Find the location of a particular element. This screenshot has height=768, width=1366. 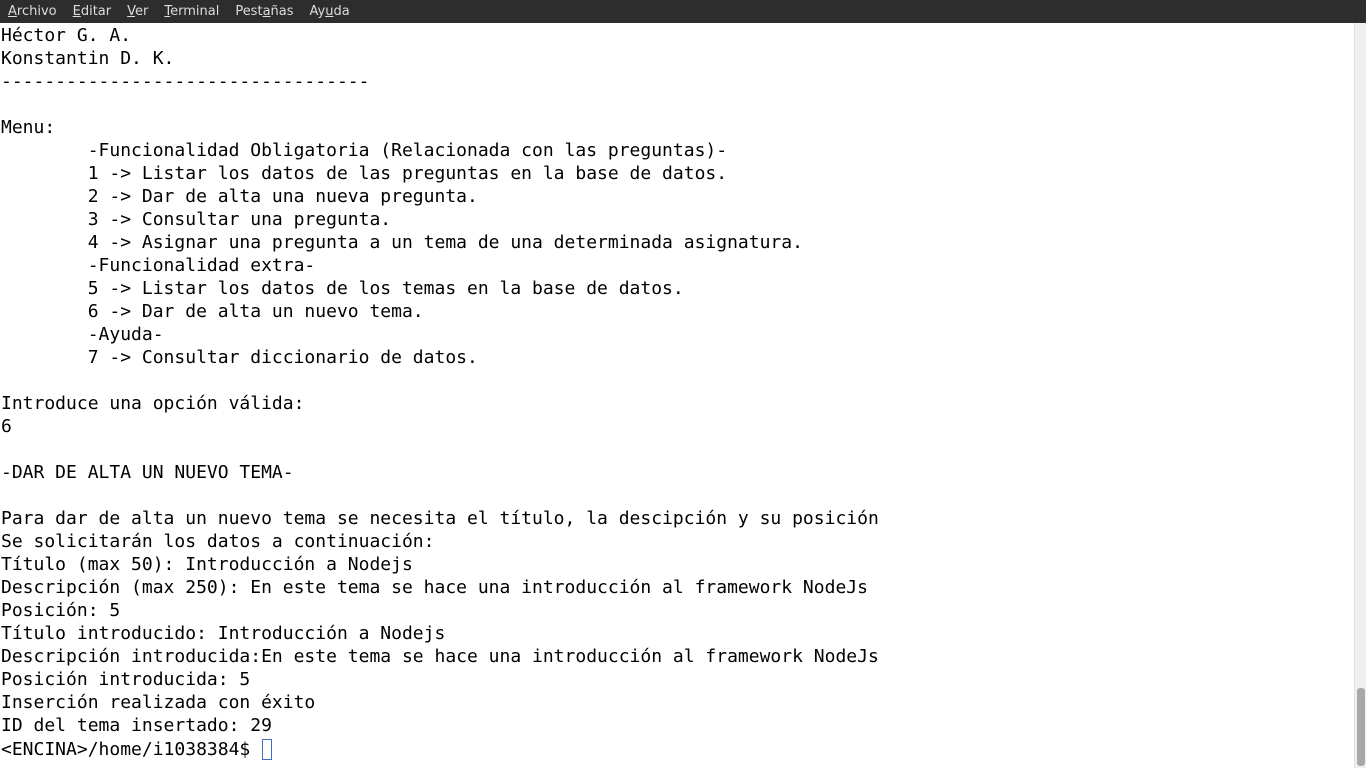

terminal-line: 7 -> Consultar diccionario de datos. is located at coordinates (239, 357).